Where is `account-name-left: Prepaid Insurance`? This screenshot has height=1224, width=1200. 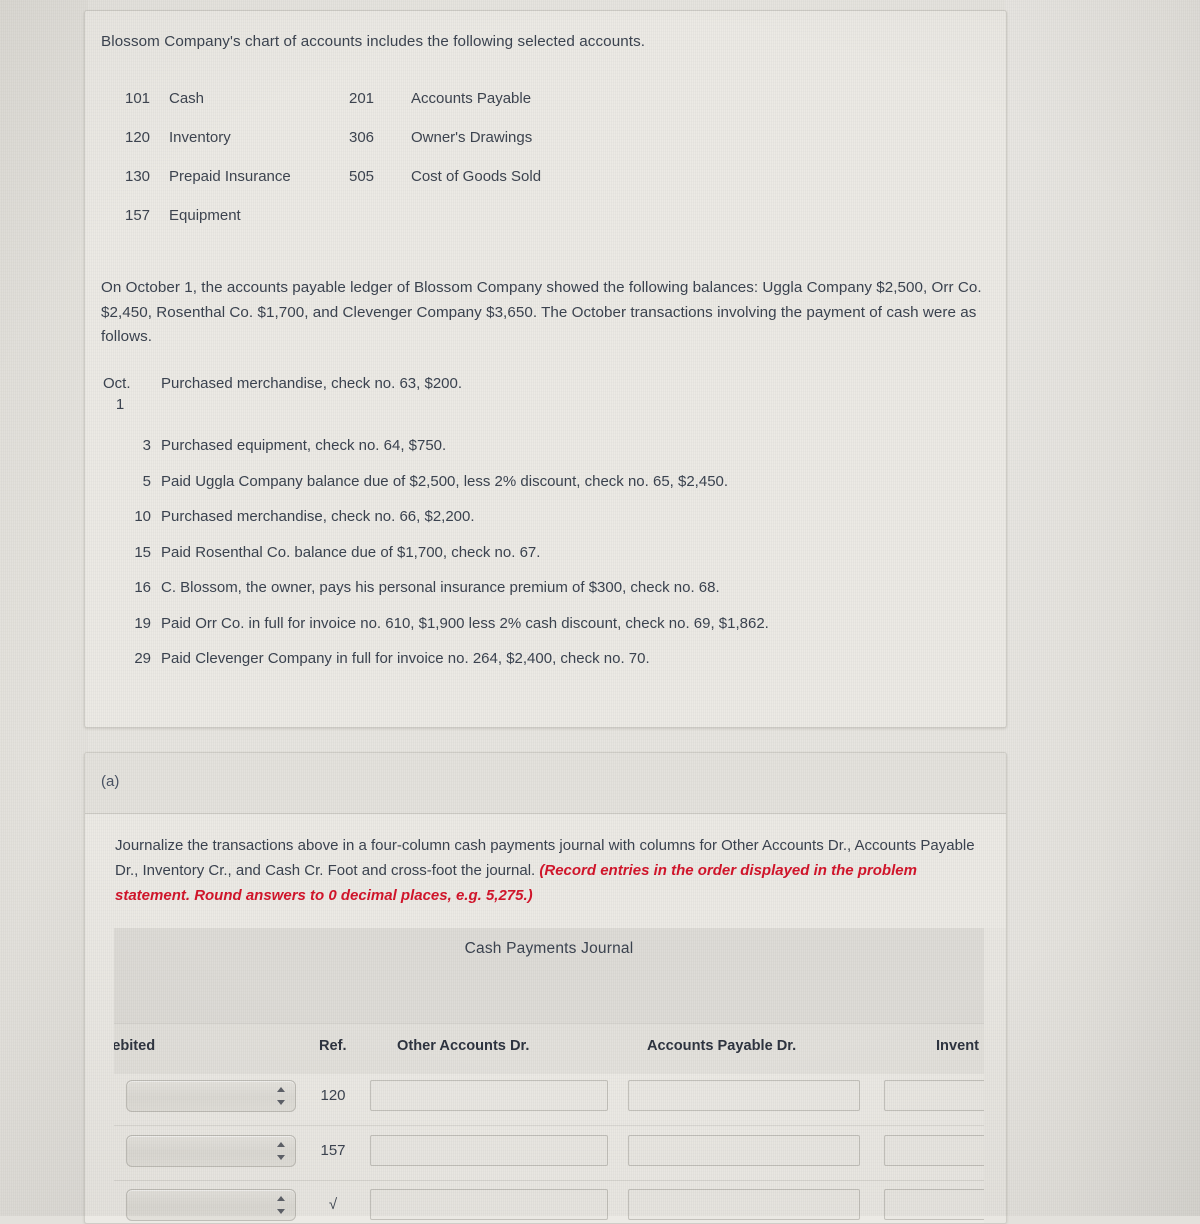 account-name-left: Prepaid Insurance is located at coordinates (230, 176).